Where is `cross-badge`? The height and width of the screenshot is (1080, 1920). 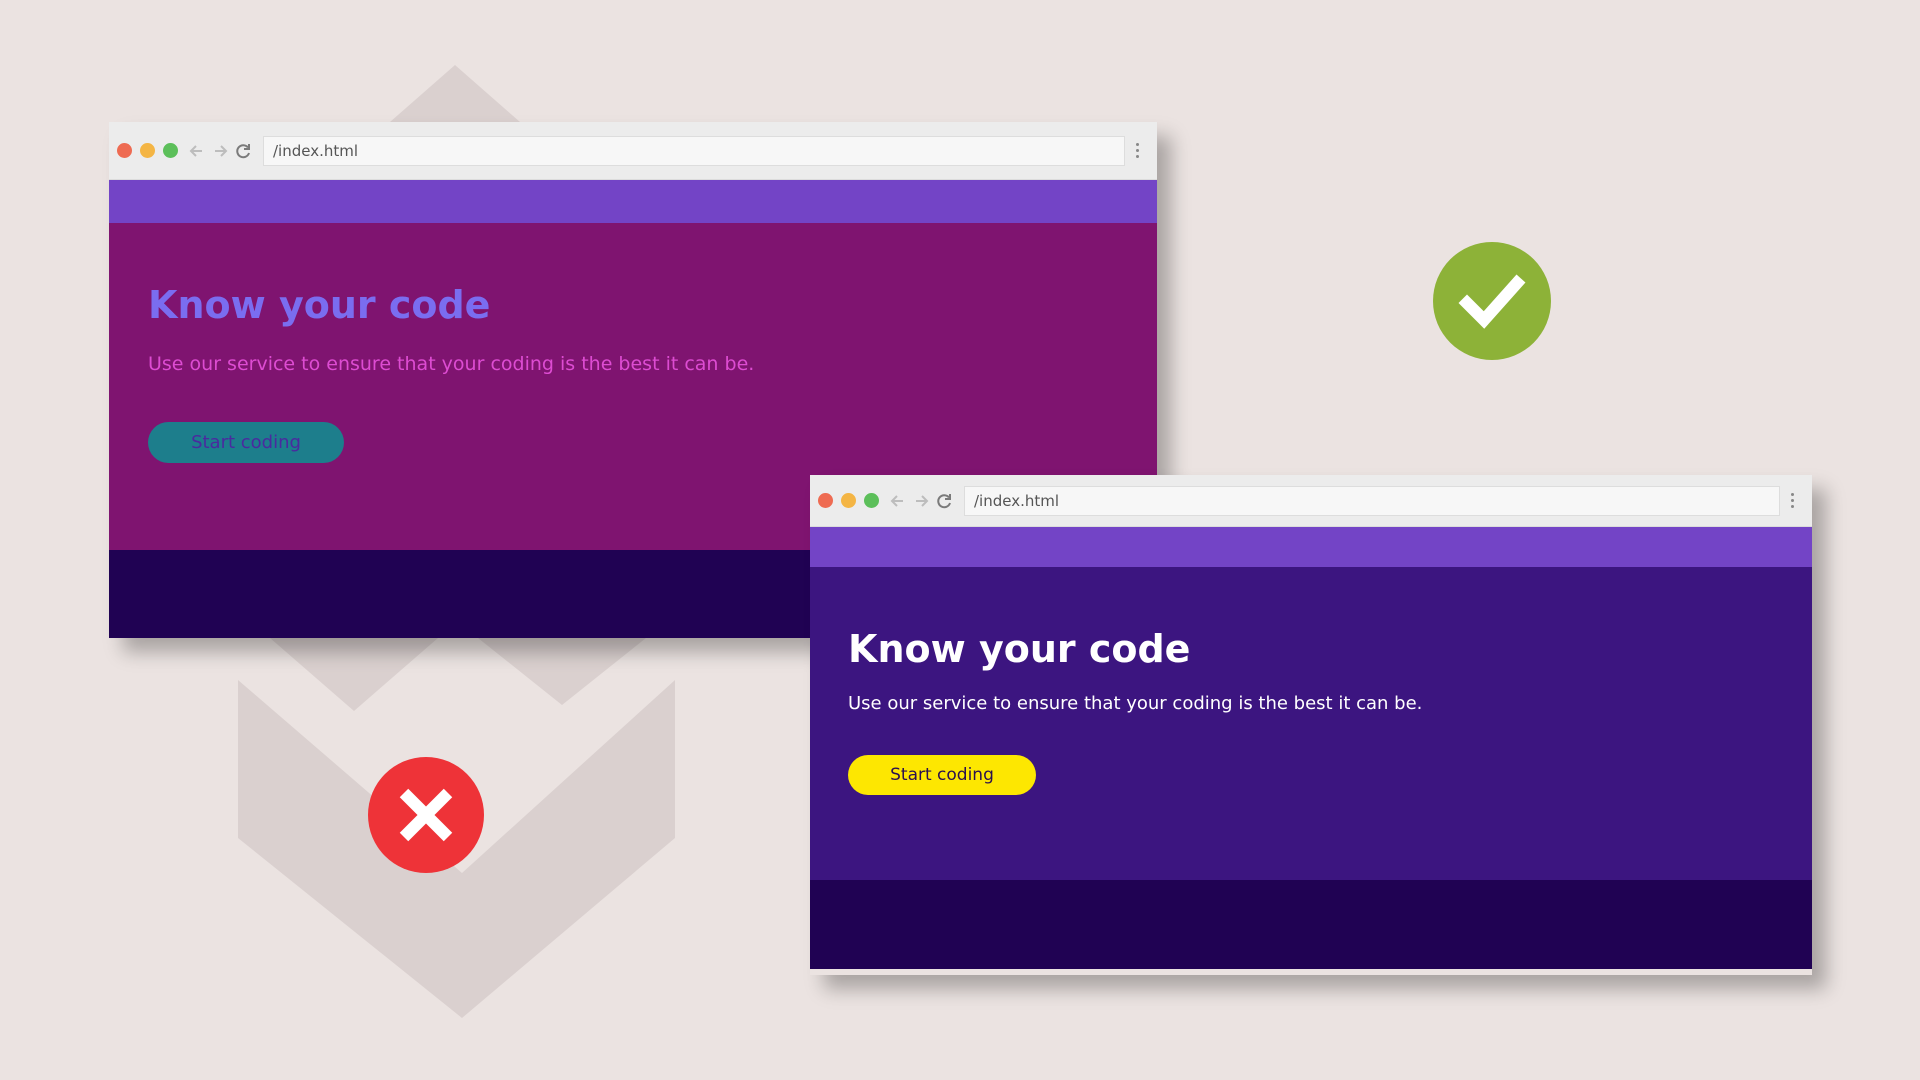
cross-badge is located at coordinates (426, 815).